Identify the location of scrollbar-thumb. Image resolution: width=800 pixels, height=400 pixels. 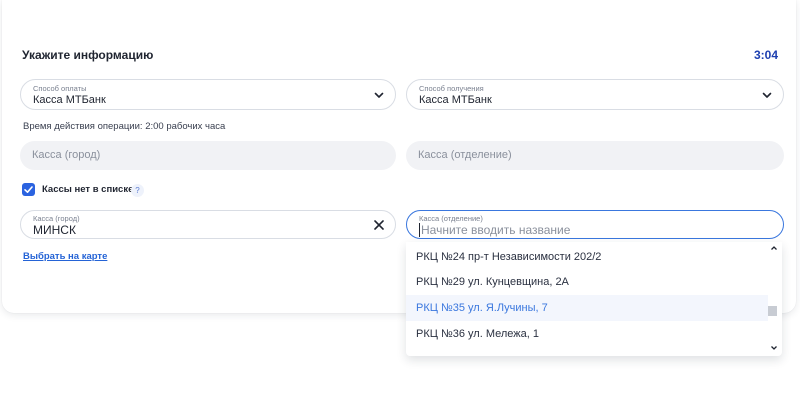
(772, 311).